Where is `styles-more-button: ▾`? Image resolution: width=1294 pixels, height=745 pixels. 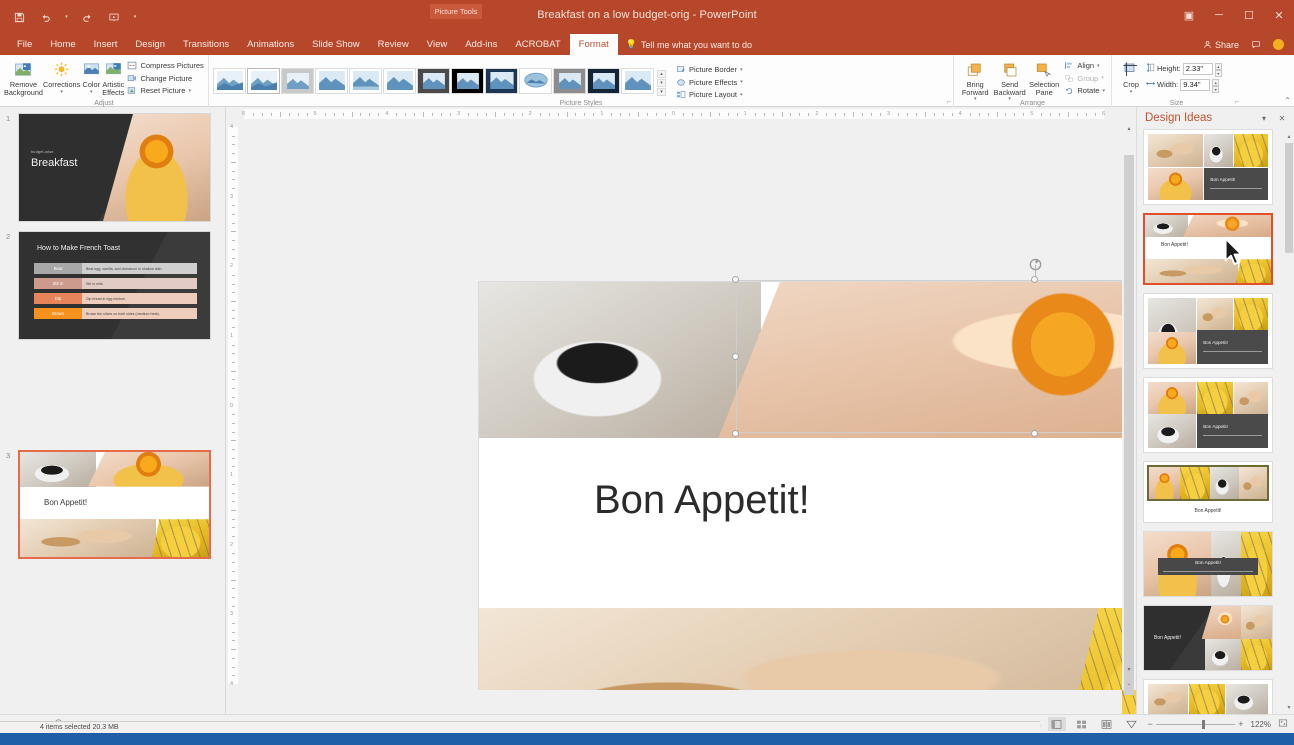
styles-more-button: ▾ is located at coordinates (661, 91).